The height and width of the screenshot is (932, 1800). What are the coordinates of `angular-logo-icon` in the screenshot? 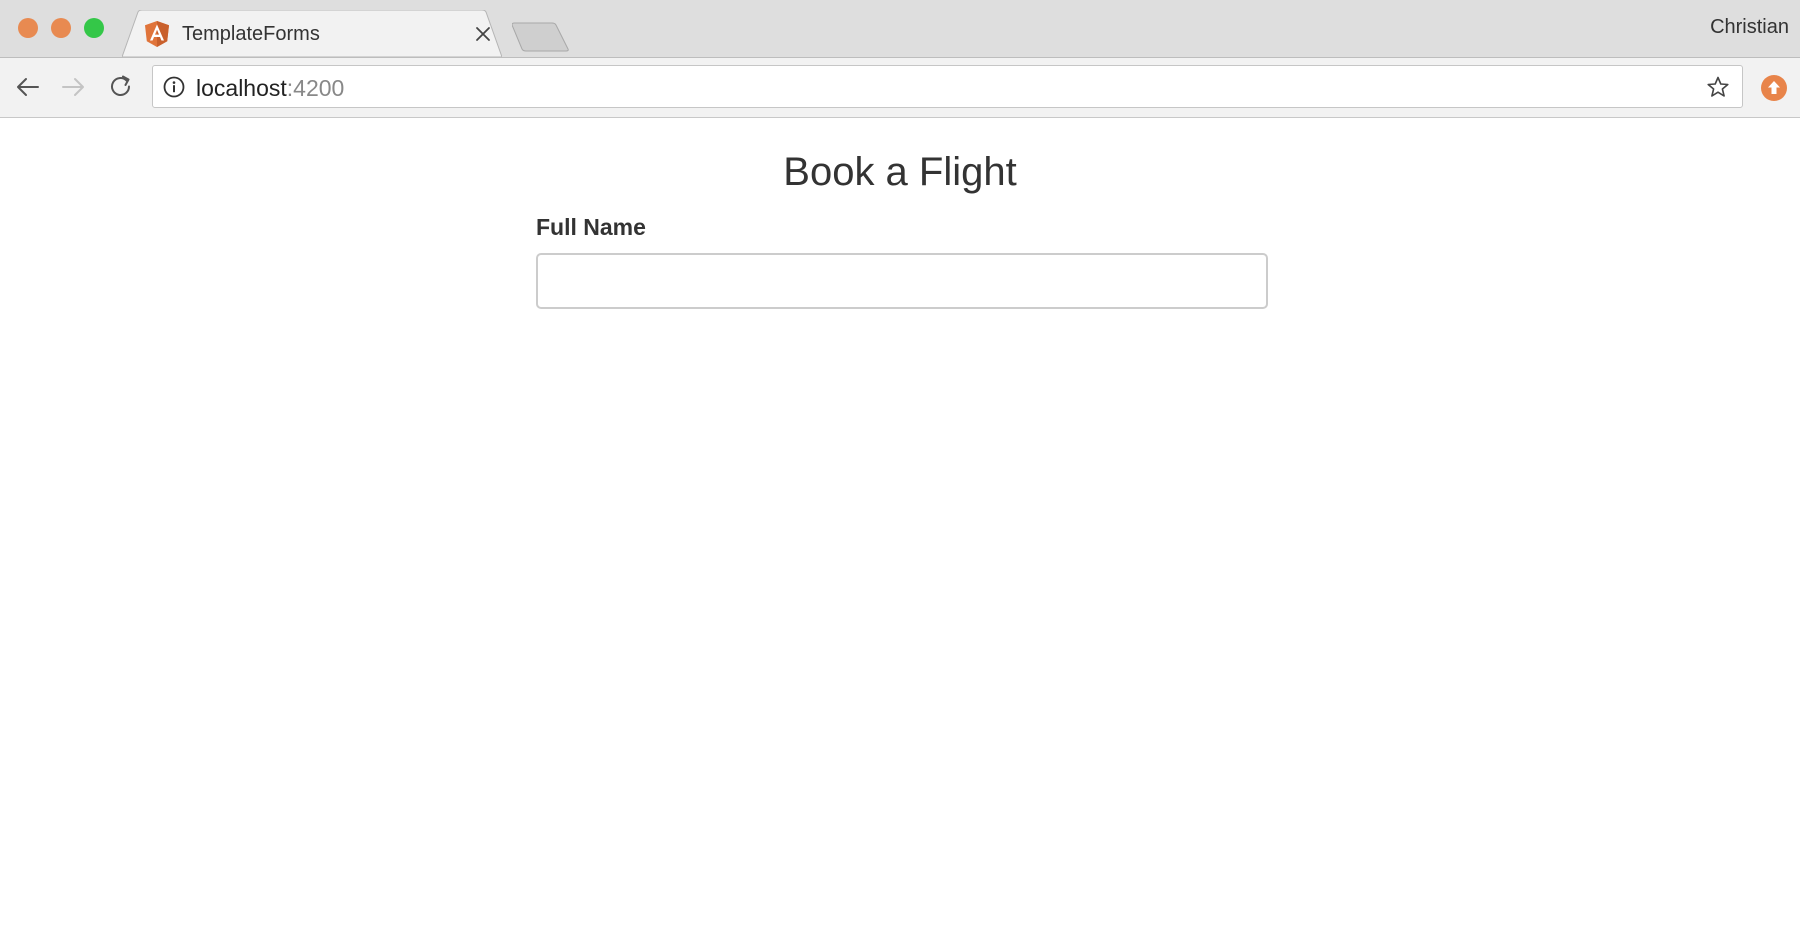 It's located at (157, 34).